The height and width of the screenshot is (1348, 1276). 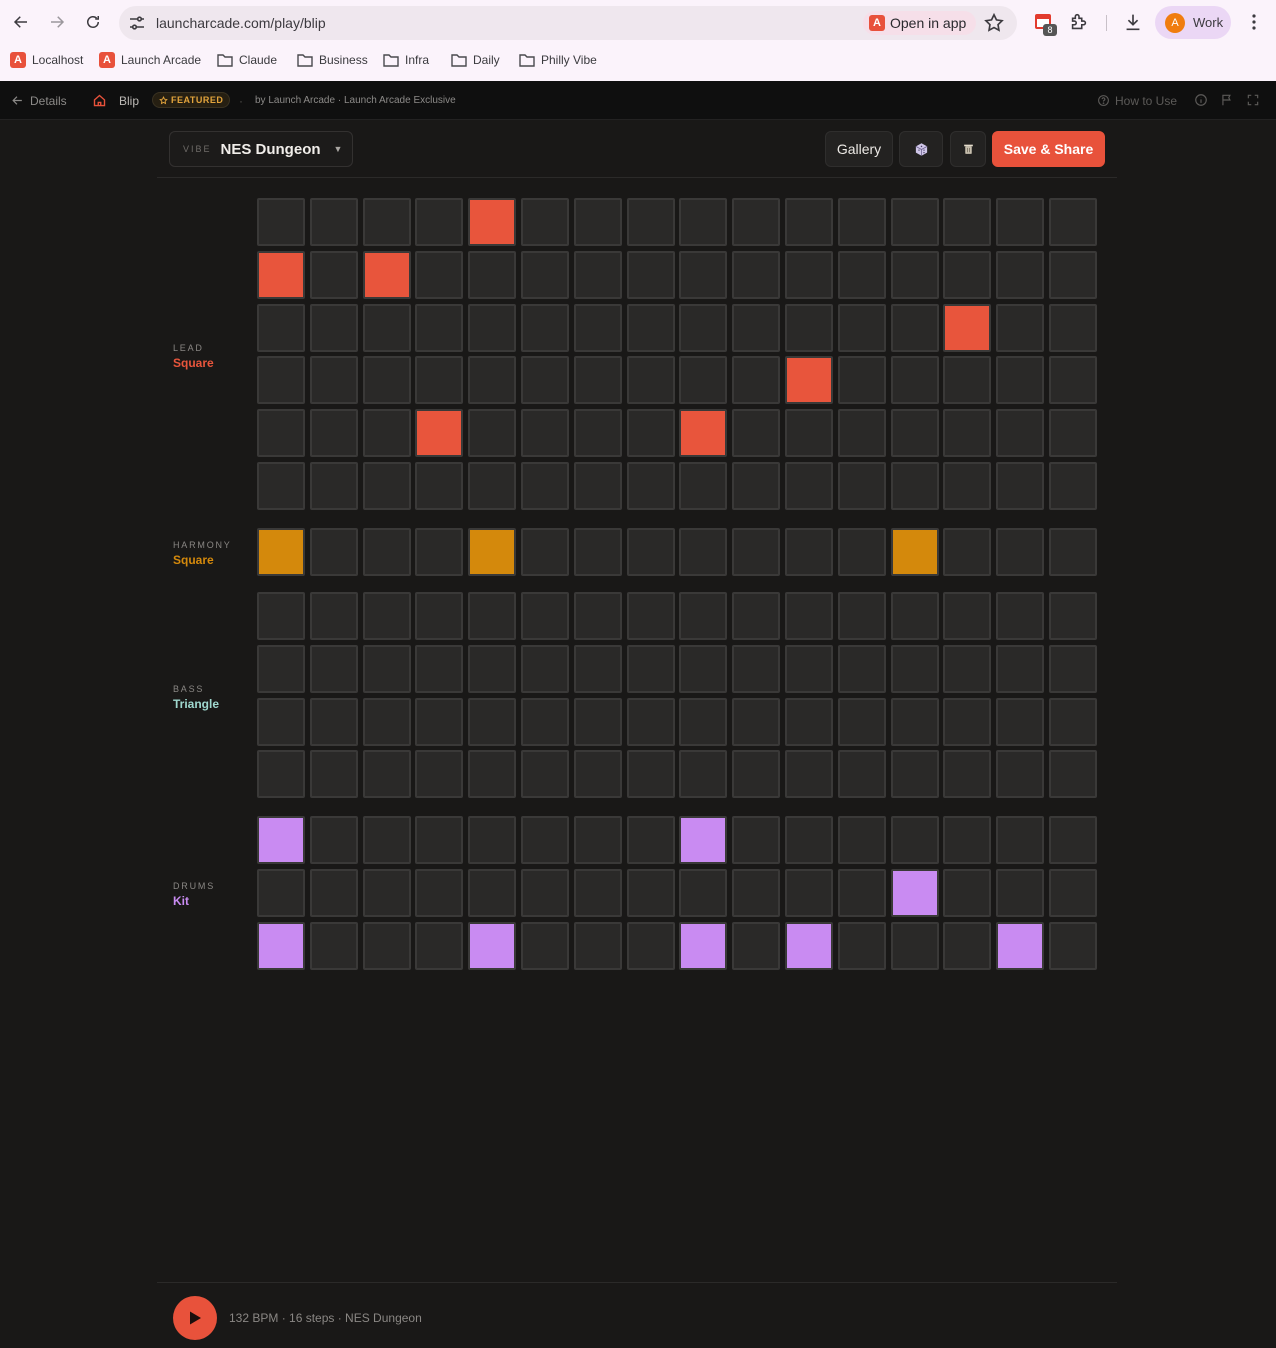 I want to click on step-cell-bass-r2-s14, so click(x=1020, y=722).